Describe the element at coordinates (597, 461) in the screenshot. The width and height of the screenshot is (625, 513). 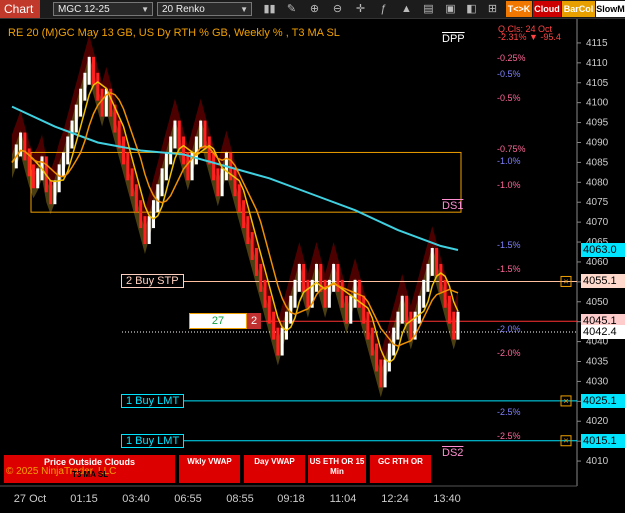
I see `price-tick-label: 4010` at that location.